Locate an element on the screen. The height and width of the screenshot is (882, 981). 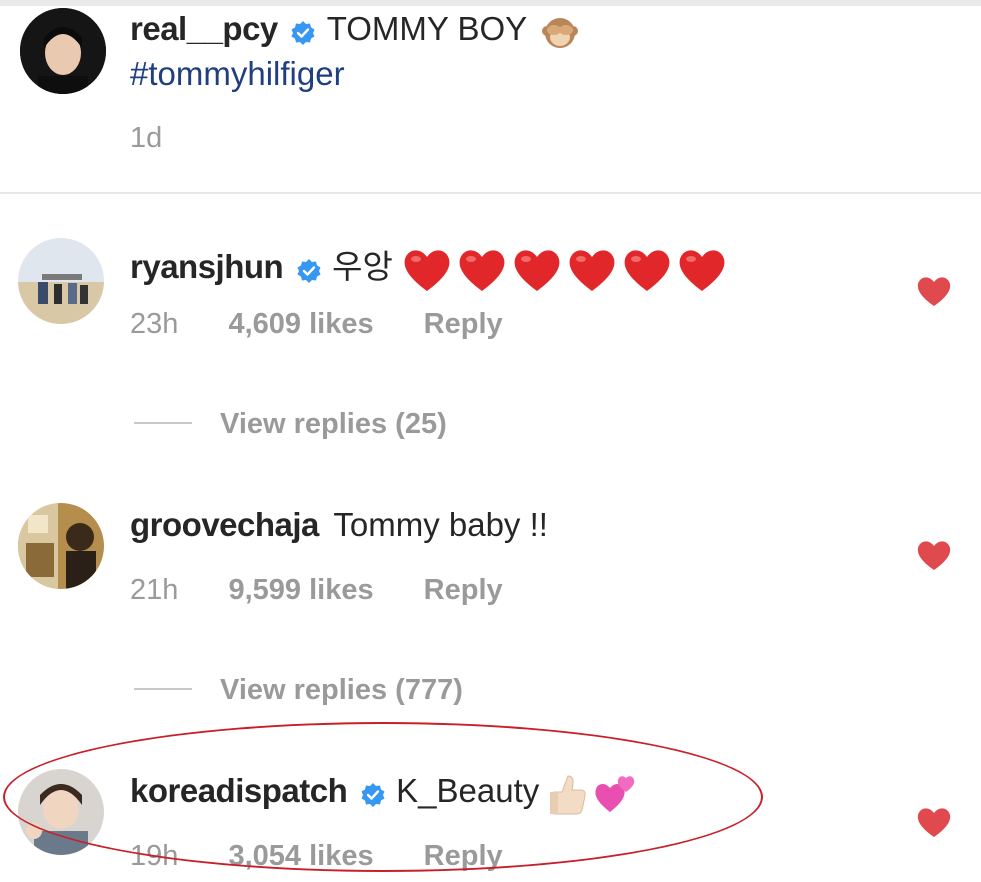
comment-text: 우앙 is located at coordinates (362, 266).